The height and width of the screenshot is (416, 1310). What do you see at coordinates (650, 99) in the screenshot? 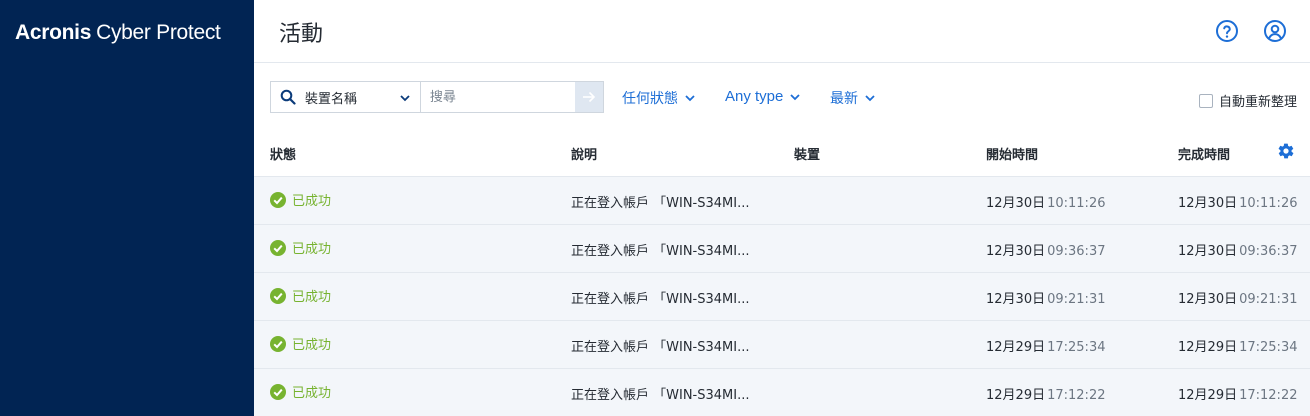
I see `status-filter-label: 任何狀態` at bounding box center [650, 99].